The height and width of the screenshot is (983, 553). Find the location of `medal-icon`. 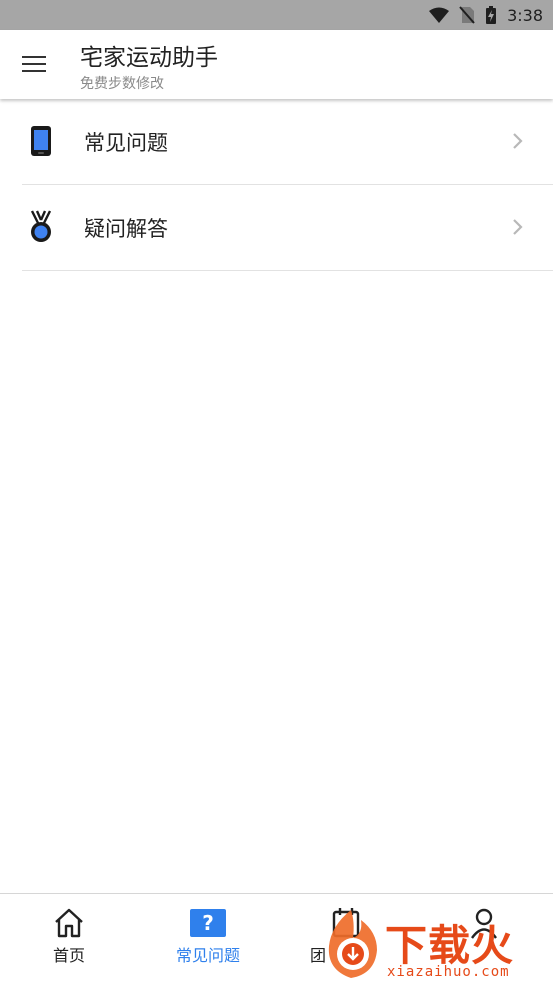

medal-icon is located at coordinates (41, 227).